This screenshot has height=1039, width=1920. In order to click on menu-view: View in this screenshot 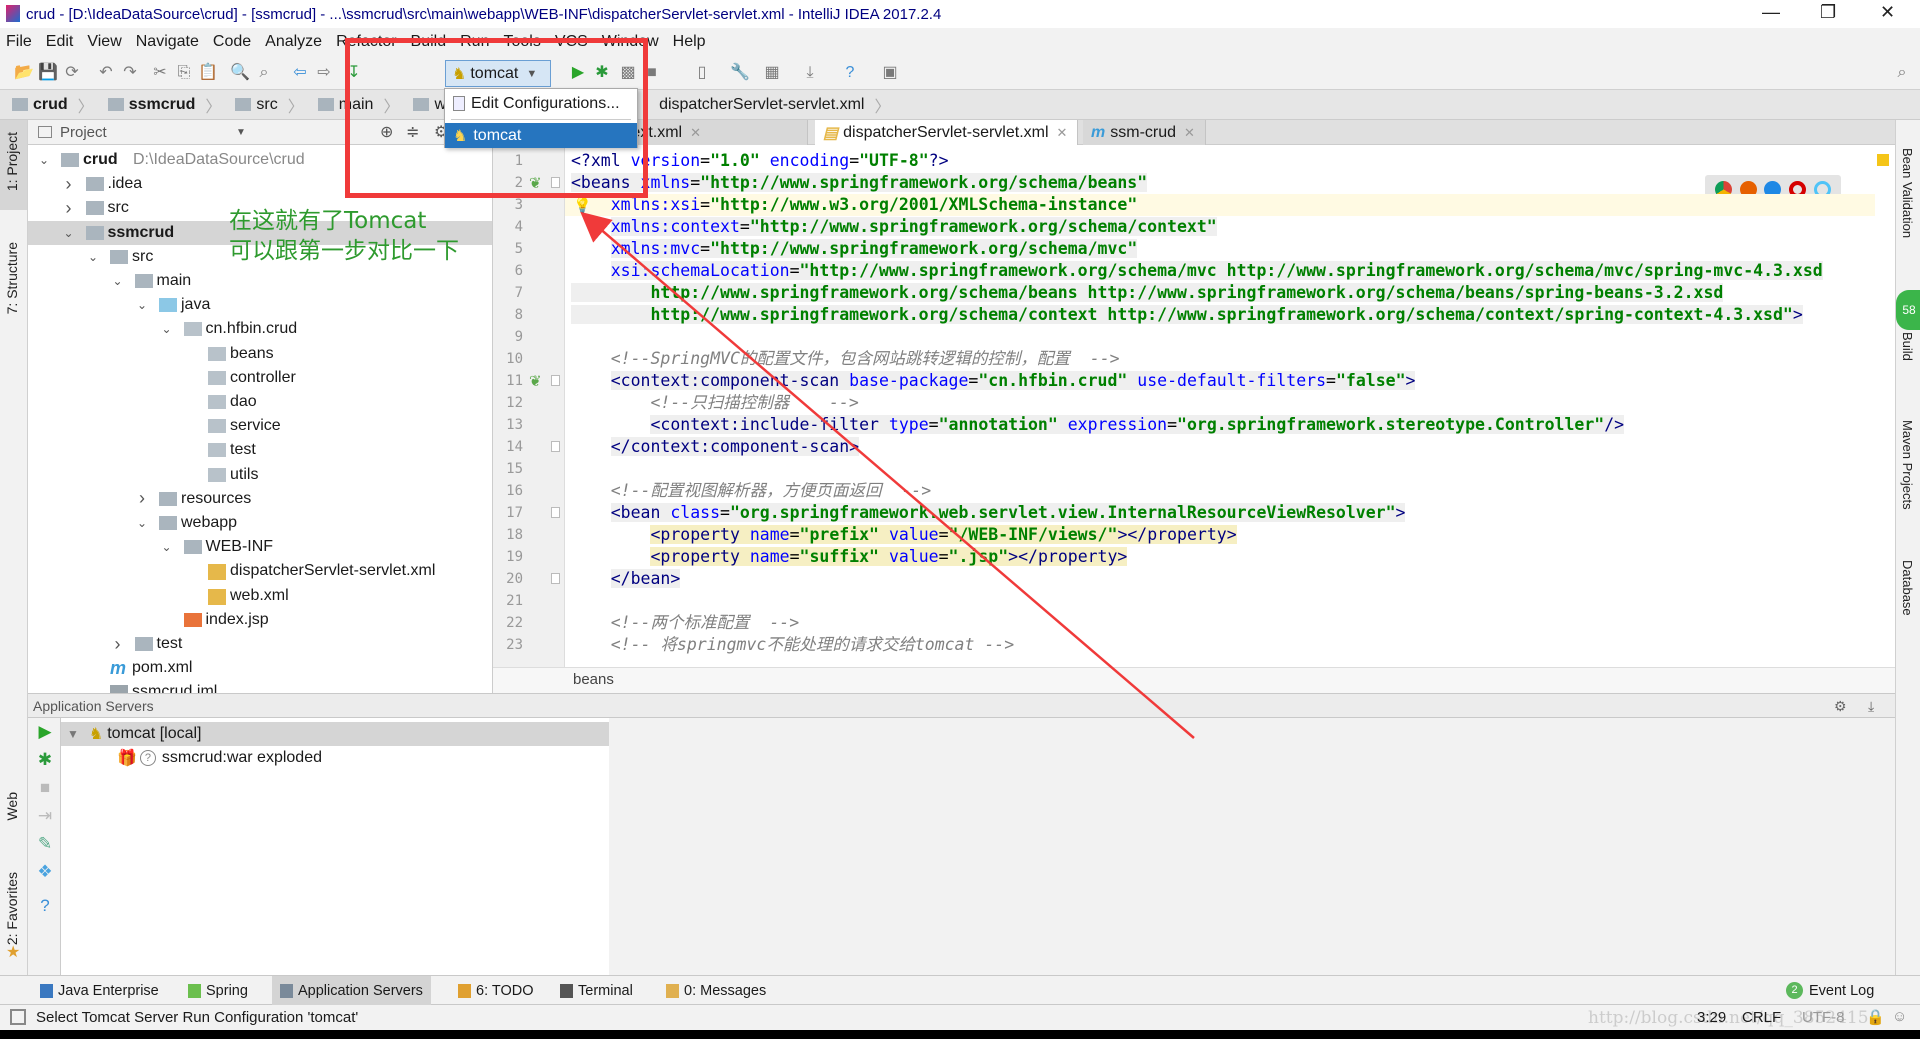, I will do `click(104, 42)`.